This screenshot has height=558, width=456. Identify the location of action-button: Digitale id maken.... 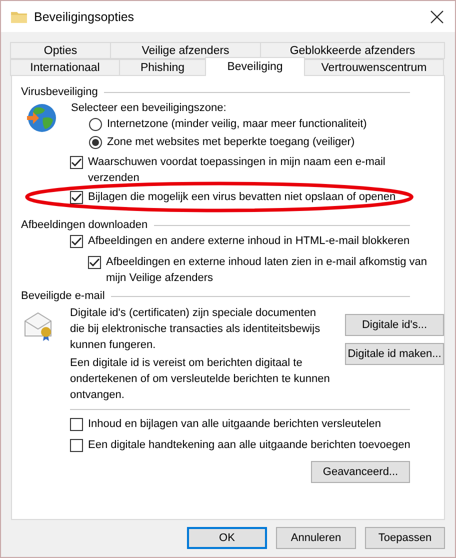
(394, 354).